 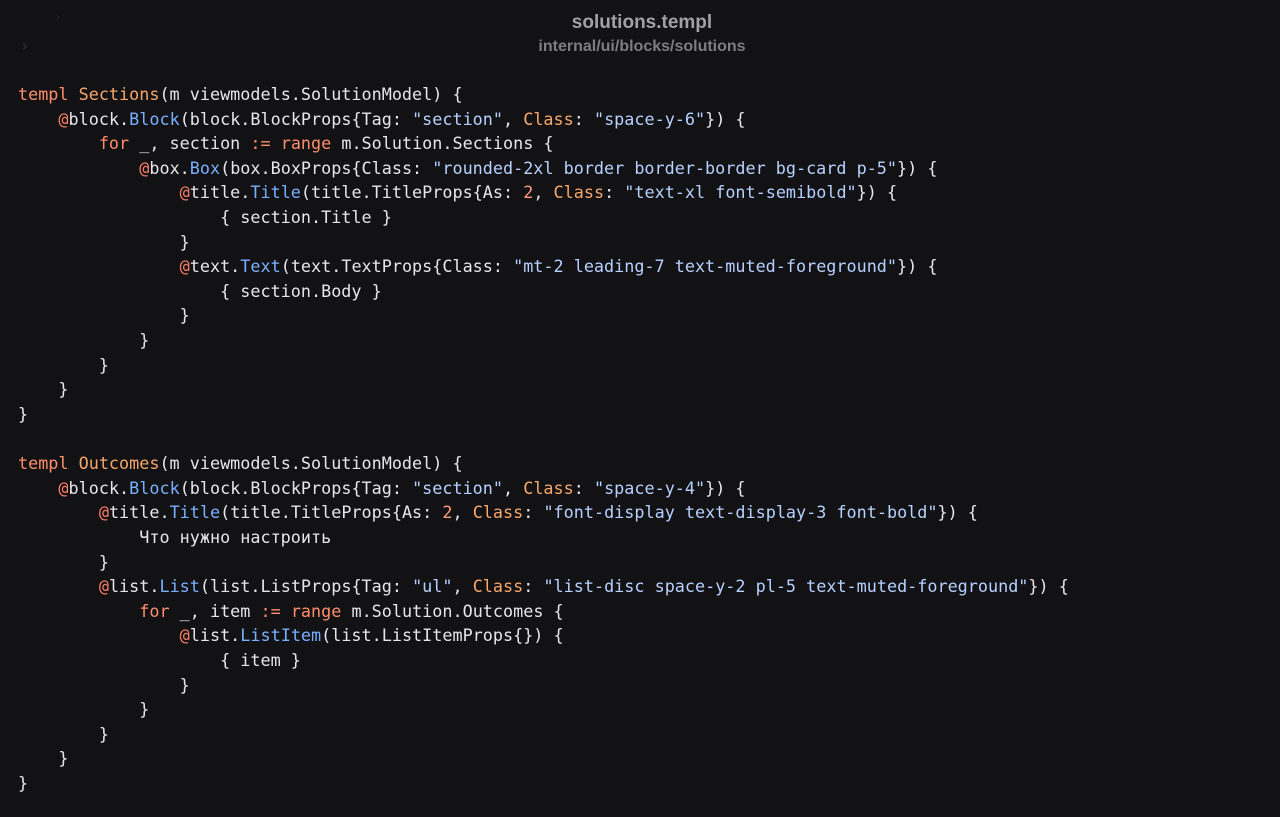 I want to click on code-token: :=, so click(x=260, y=143).